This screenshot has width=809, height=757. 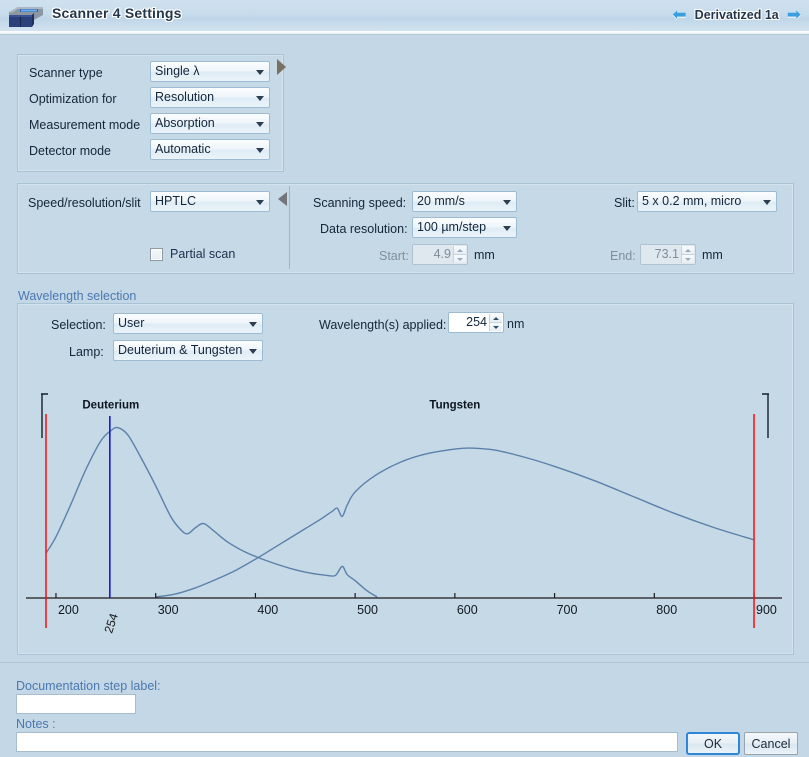 I want to click on cancel-button: Cancel, so click(x=771, y=743).